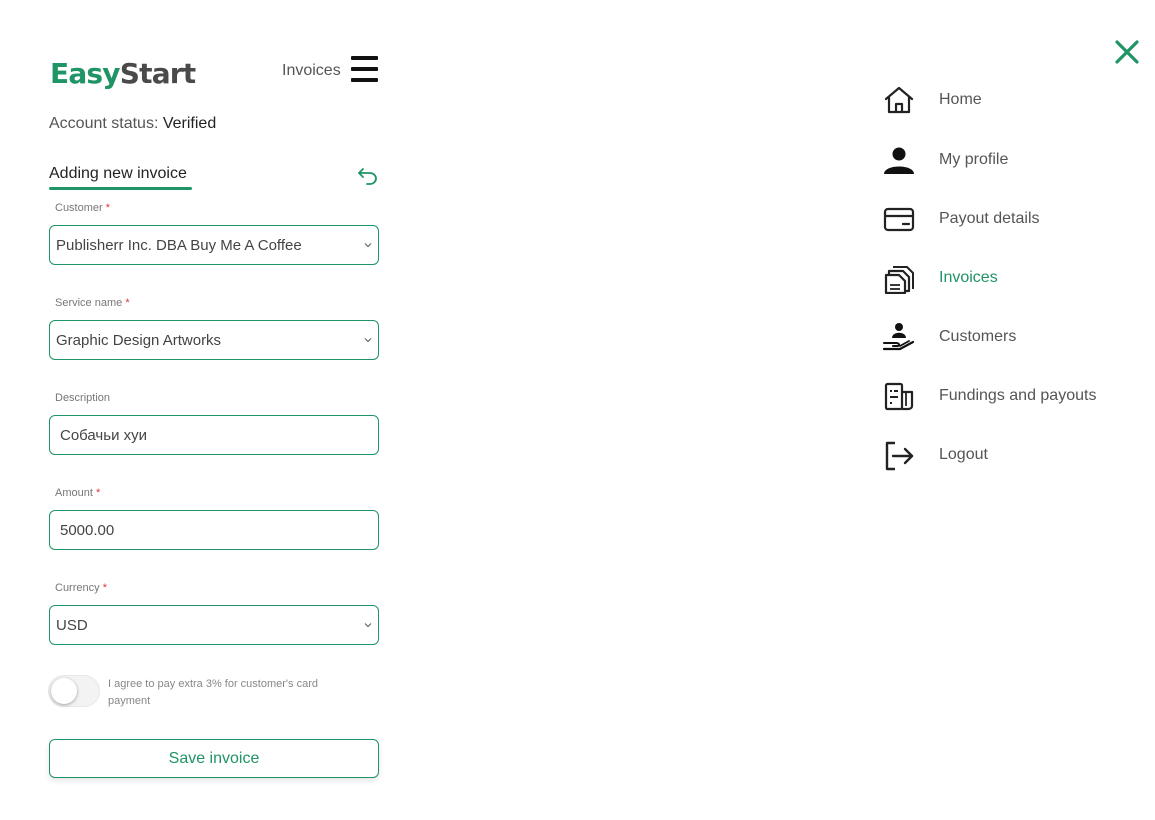 This screenshot has height=820, width=1155. What do you see at coordinates (214, 435) in the screenshot?
I see `description-input: Собачьи хуи` at bounding box center [214, 435].